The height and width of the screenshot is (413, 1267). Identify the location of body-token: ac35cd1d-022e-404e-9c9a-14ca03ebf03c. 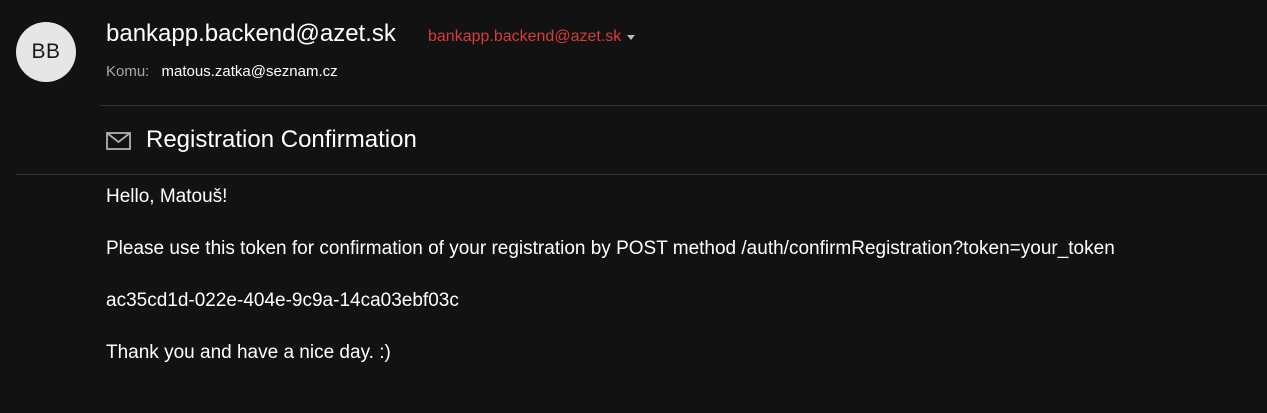
(282, 300).